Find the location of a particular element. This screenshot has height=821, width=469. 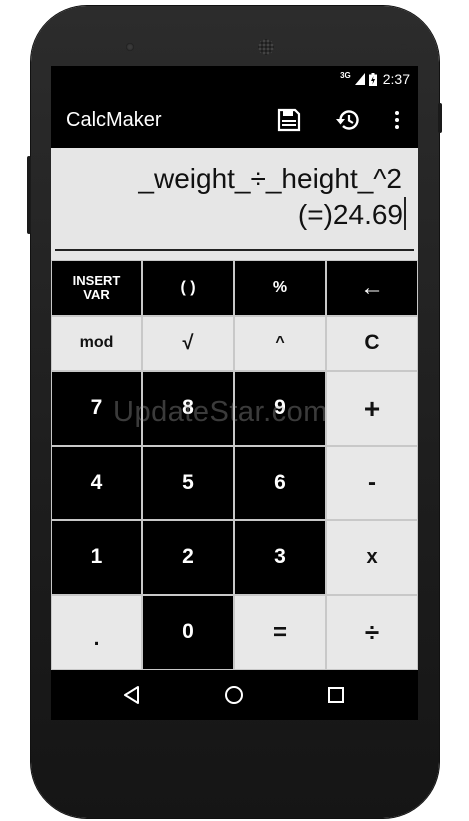

result-text: (=)24.69 is located at coordinates (350, 214).